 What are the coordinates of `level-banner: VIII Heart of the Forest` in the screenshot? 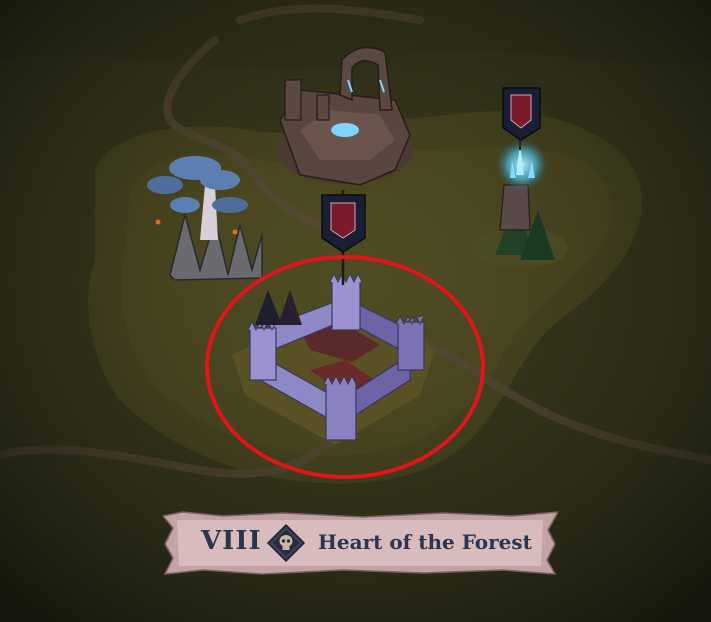 It's located at (360, 543).